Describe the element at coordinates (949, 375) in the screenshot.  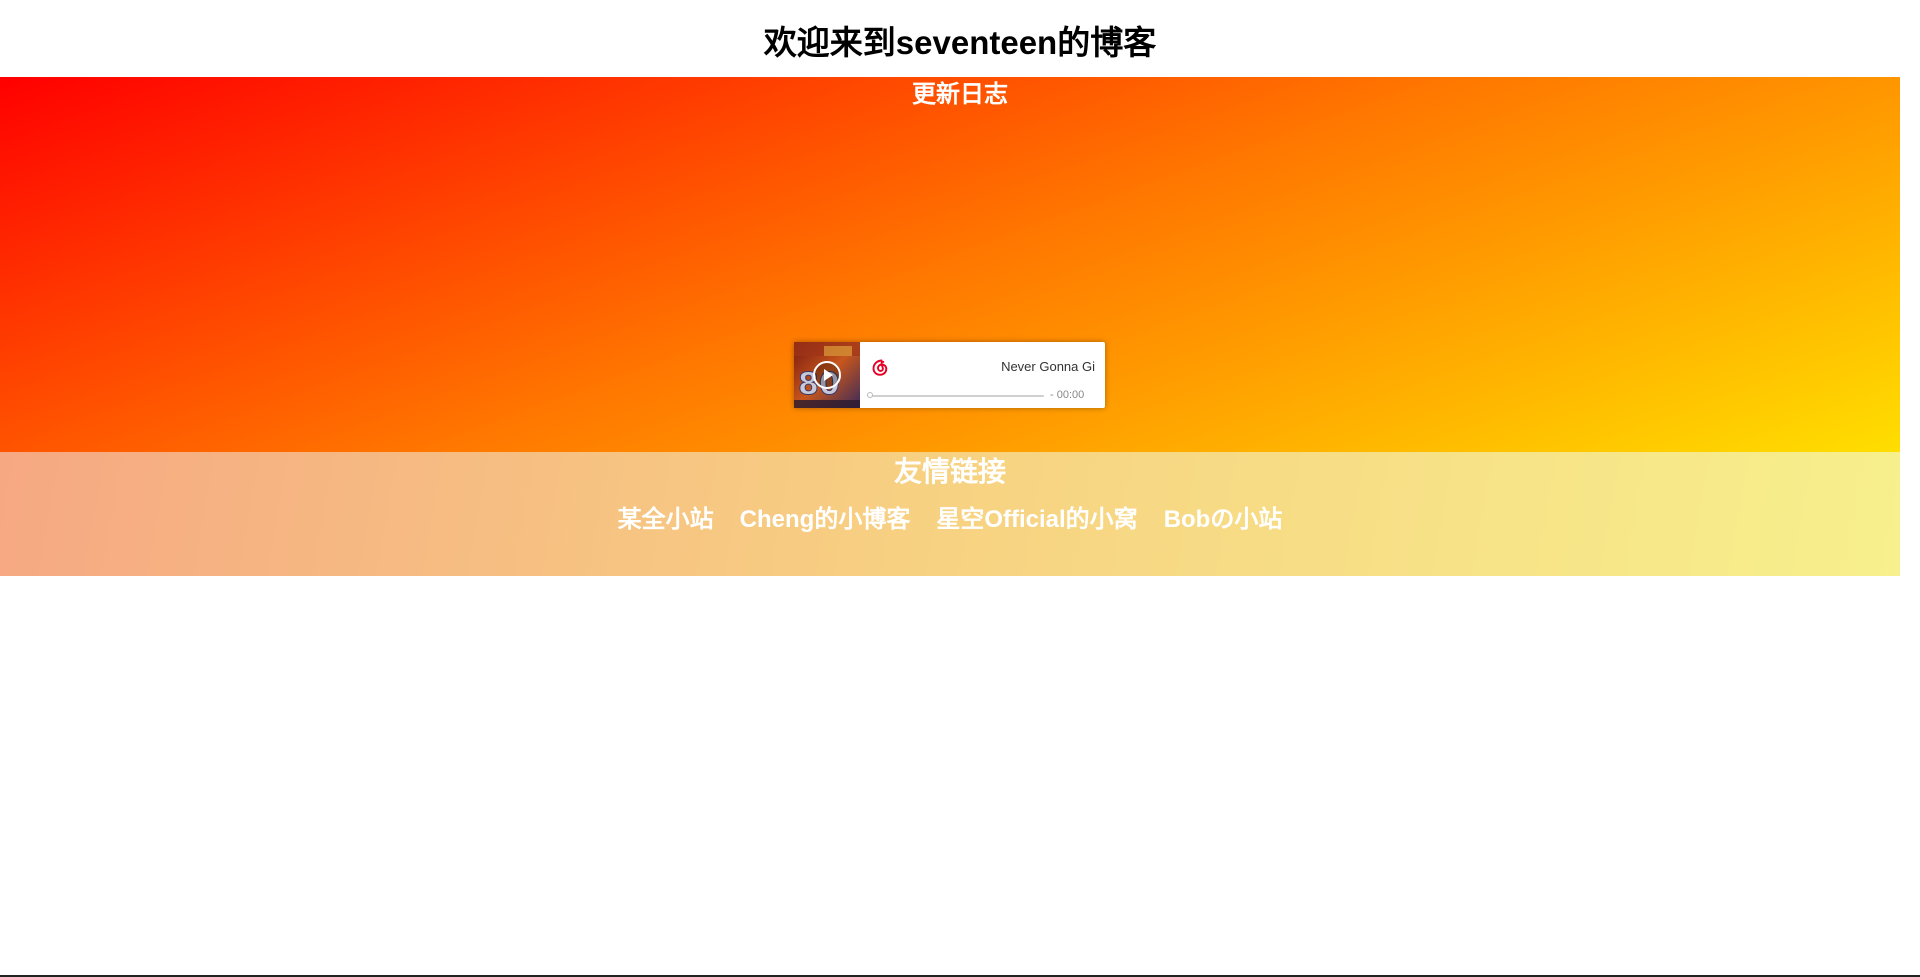
I see `music-player: 80 Never Gonna Gi` at that location.